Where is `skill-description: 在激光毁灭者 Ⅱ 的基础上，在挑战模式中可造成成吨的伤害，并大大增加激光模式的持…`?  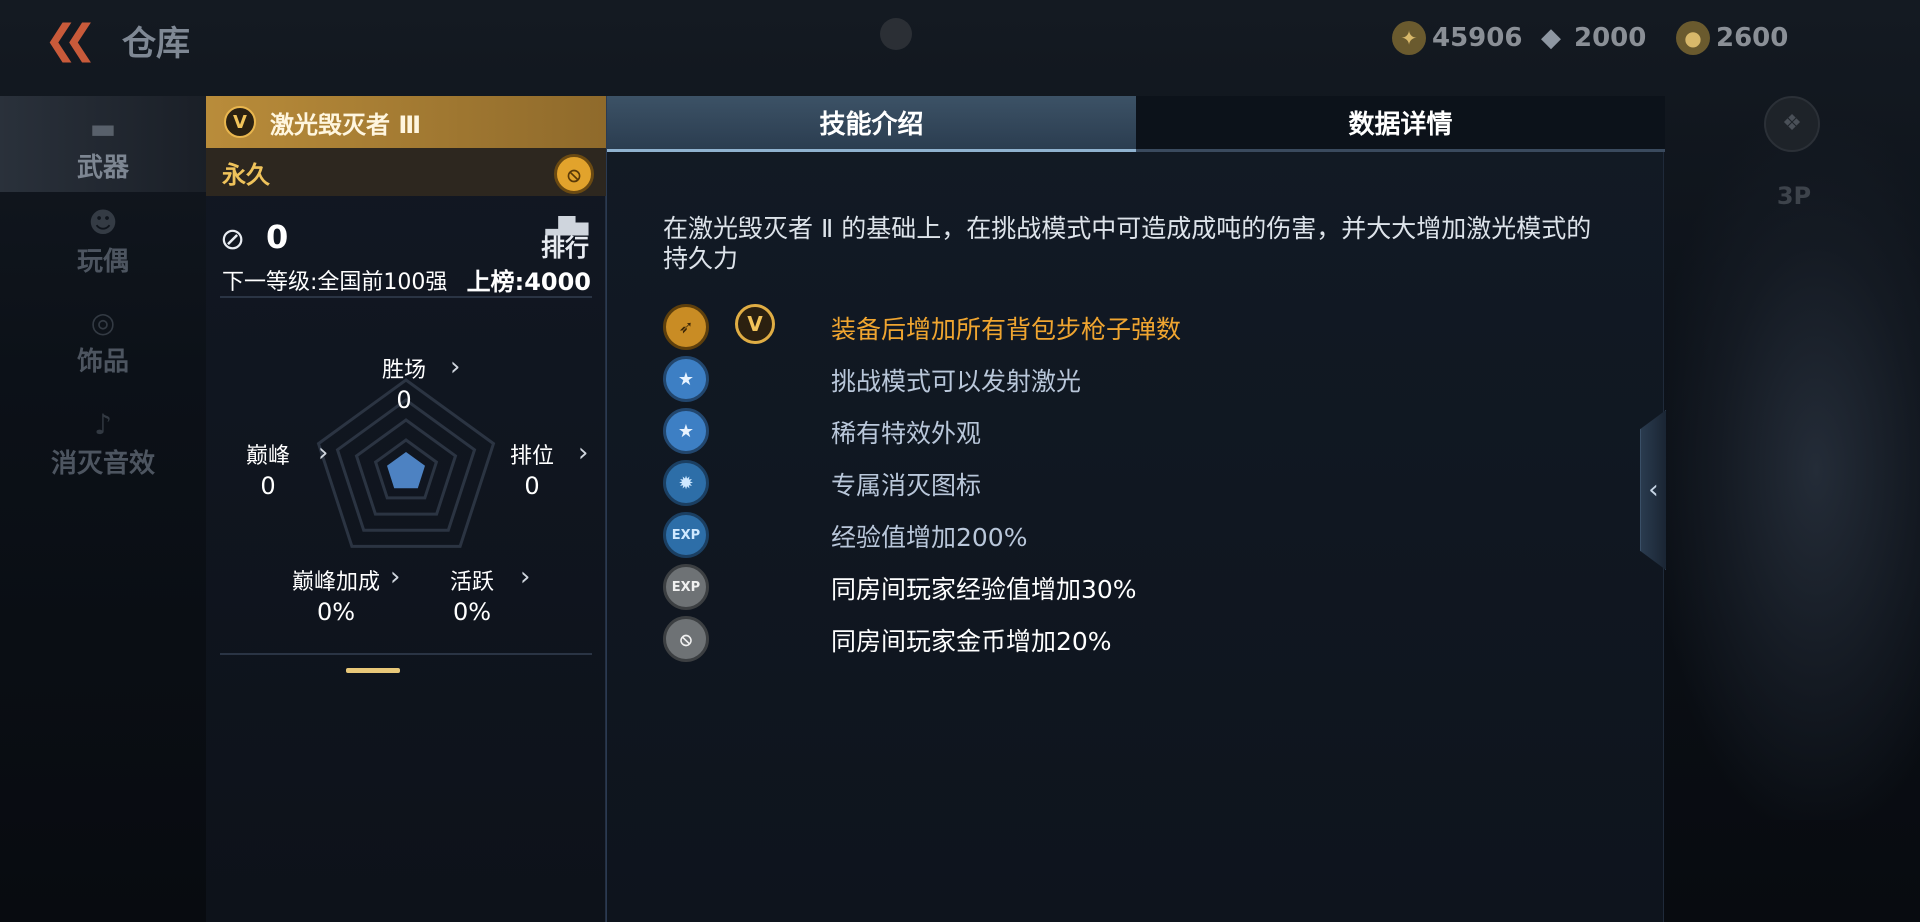 skill-description: 在激光毁灭者 Ⅱ 的基础上，在挑战模式中可造成成吨的伤害，并大大增加激光模式的持… is located at coordinates (1127, 243).